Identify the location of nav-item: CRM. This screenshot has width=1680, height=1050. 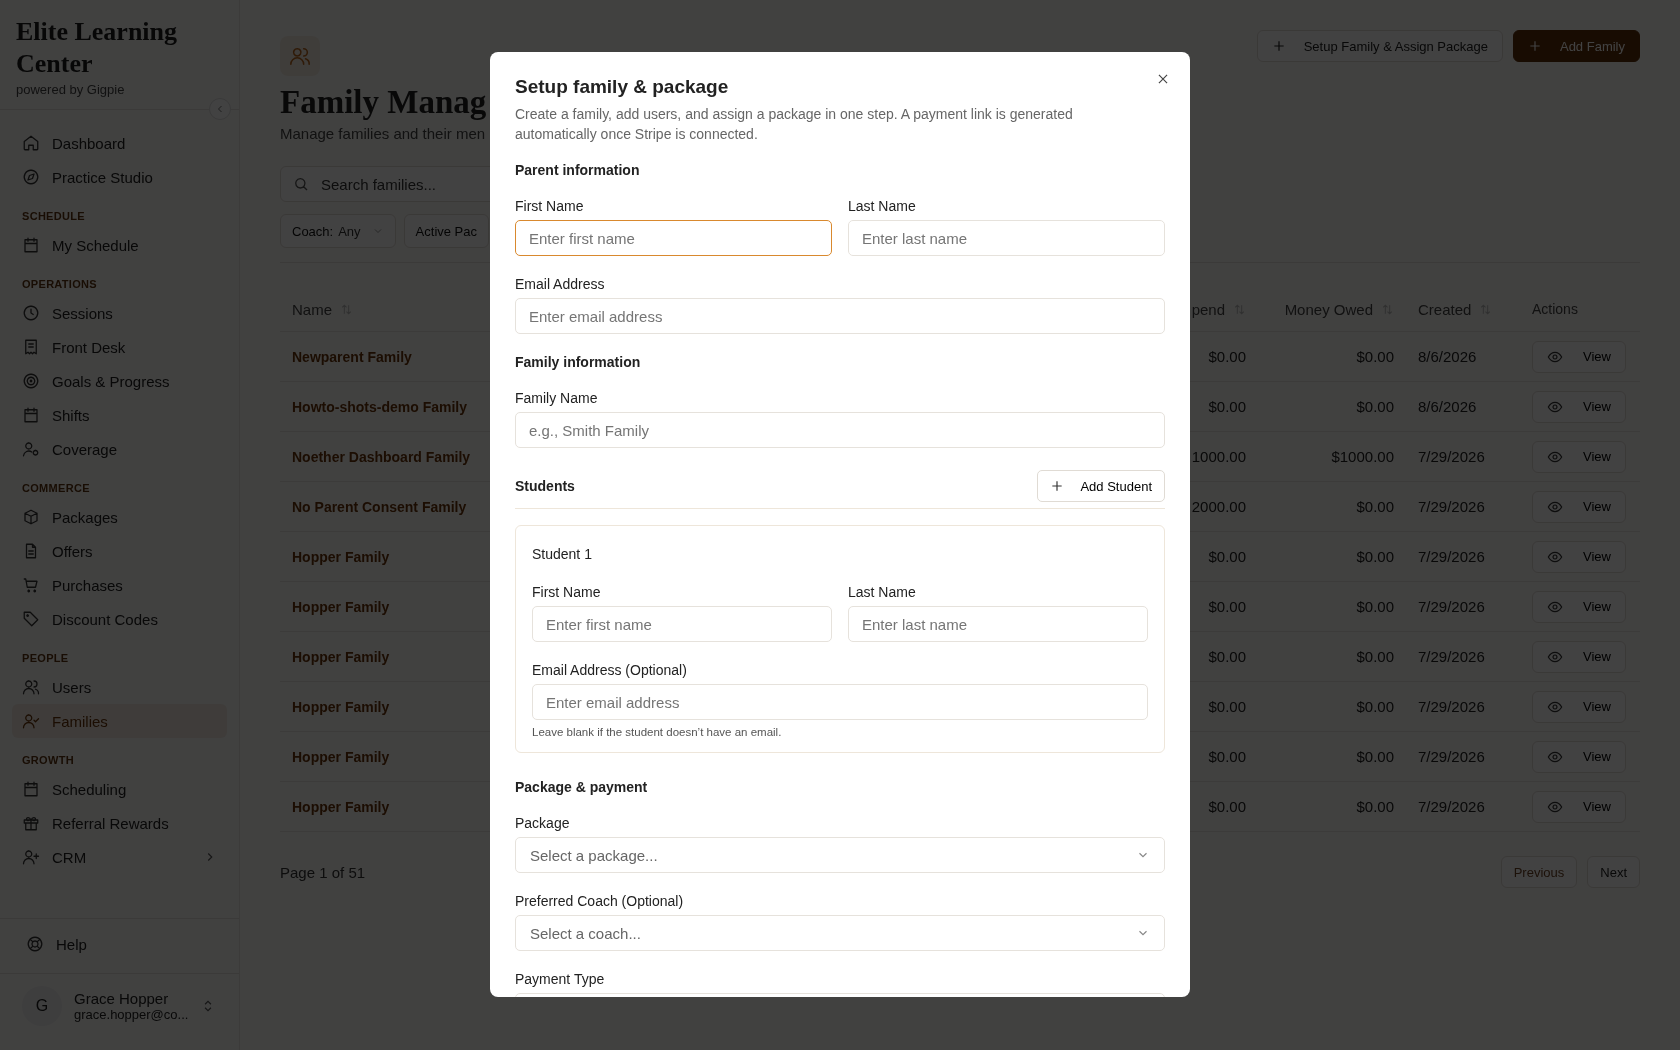
(119, 857).